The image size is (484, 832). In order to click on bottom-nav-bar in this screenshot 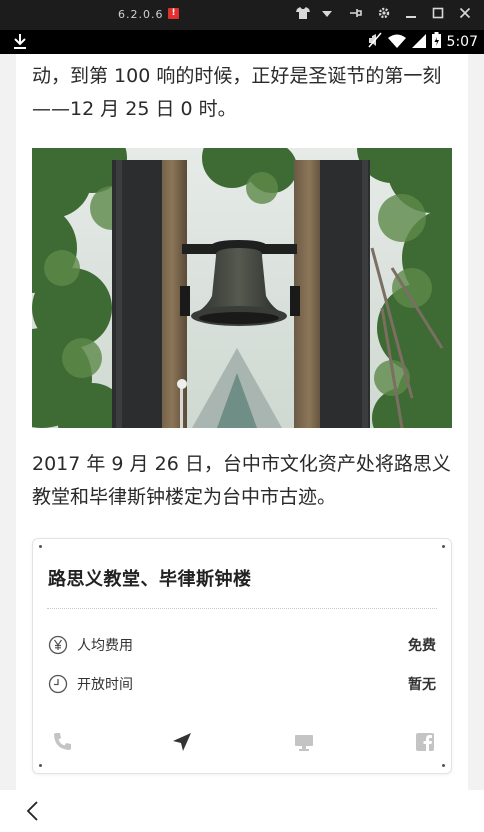, I will do `click(242, 811)`.